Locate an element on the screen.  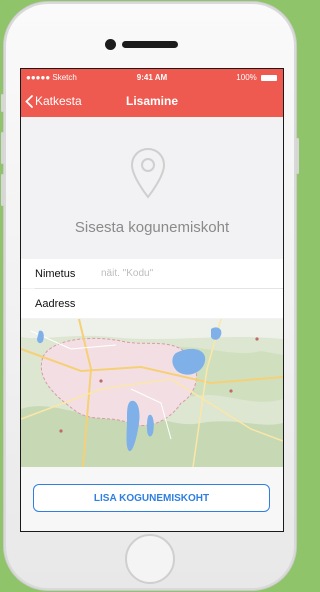
power-button is located at coordinates (297, 156).